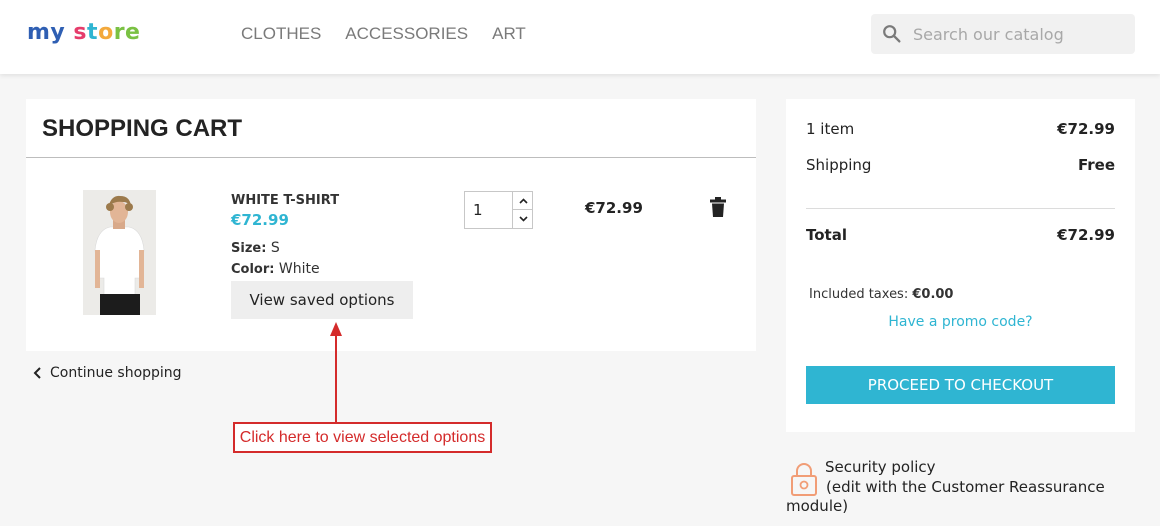 Image resolution: width=1160 pixels, height=526 pixels. What do you see at coordinates (281, 34) in the screenshot?
I see `nav-item-clothes: CLOTHES` at bounding box center [281, 34].